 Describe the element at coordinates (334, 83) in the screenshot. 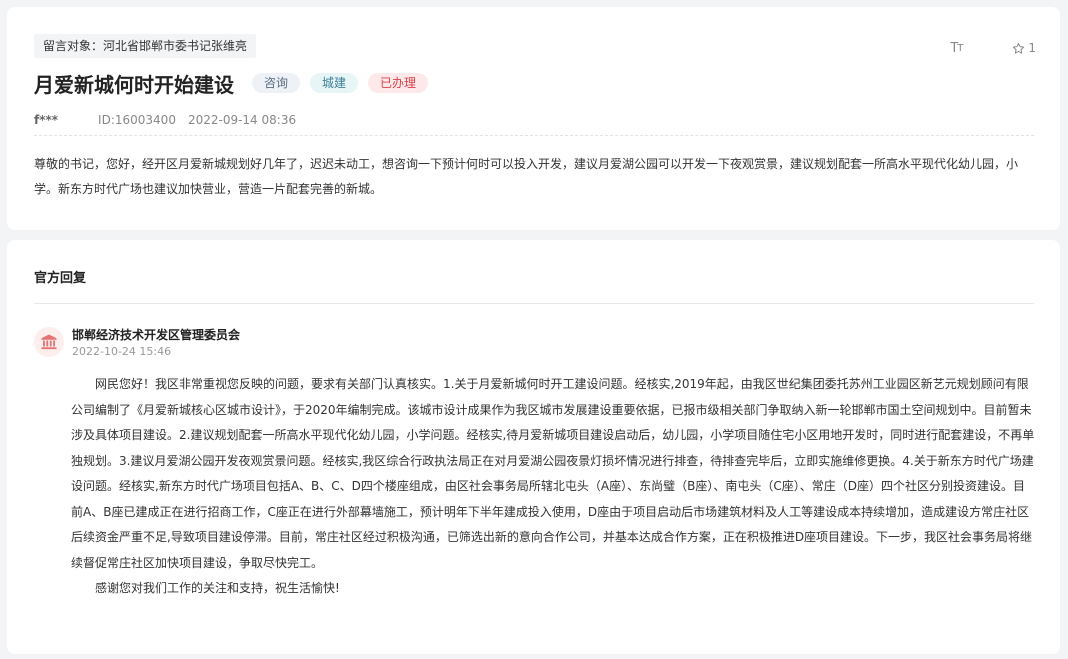

I see `tag-urban-construction: 城建` at that location.